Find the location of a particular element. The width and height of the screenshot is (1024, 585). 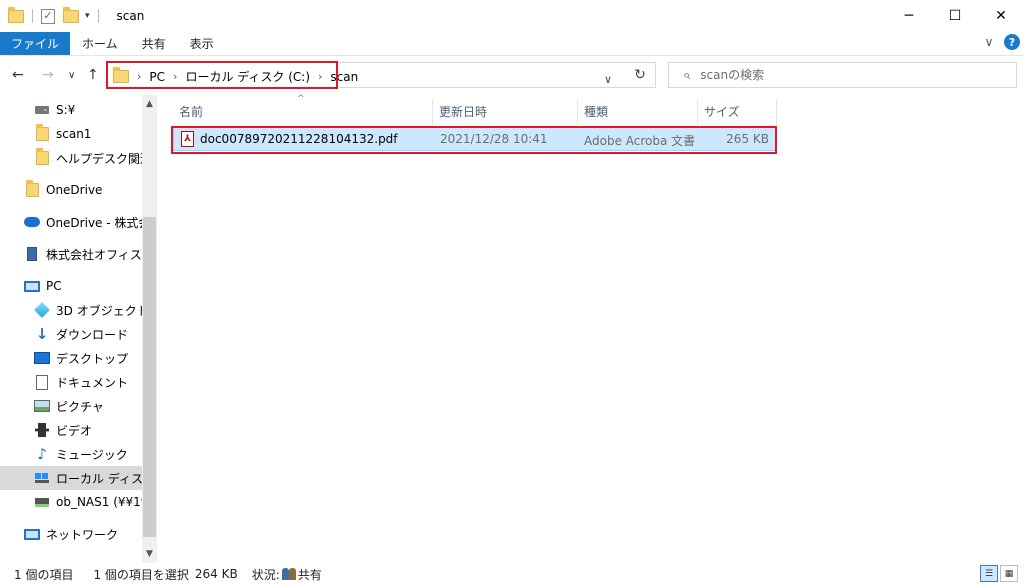

status-selected: 1 個の項目を選択 is located at coordinates (141, 574).